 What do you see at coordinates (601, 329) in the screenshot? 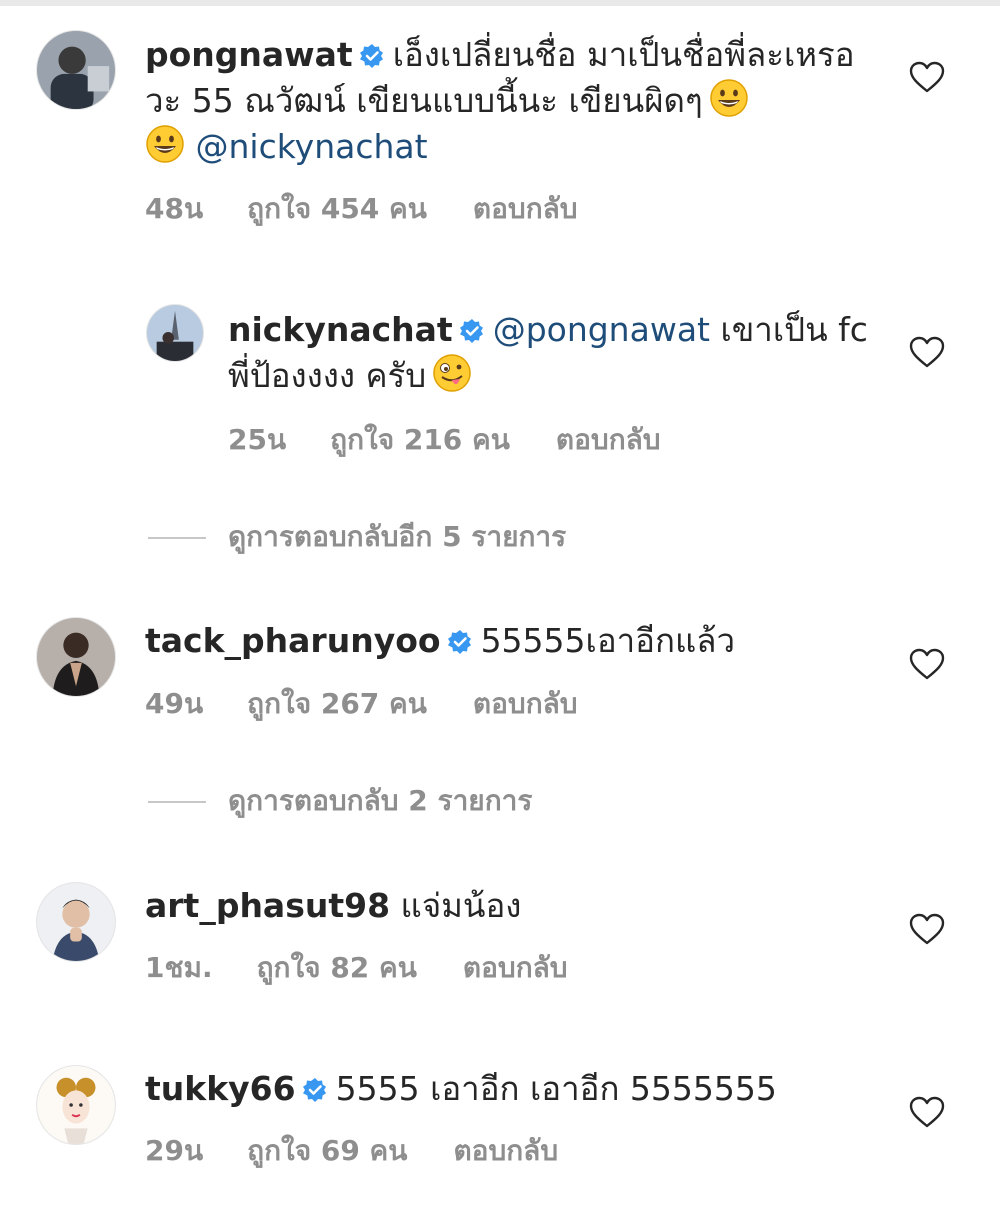
I see `mention-link: @pongnawat` at bounding box center [601, 329].